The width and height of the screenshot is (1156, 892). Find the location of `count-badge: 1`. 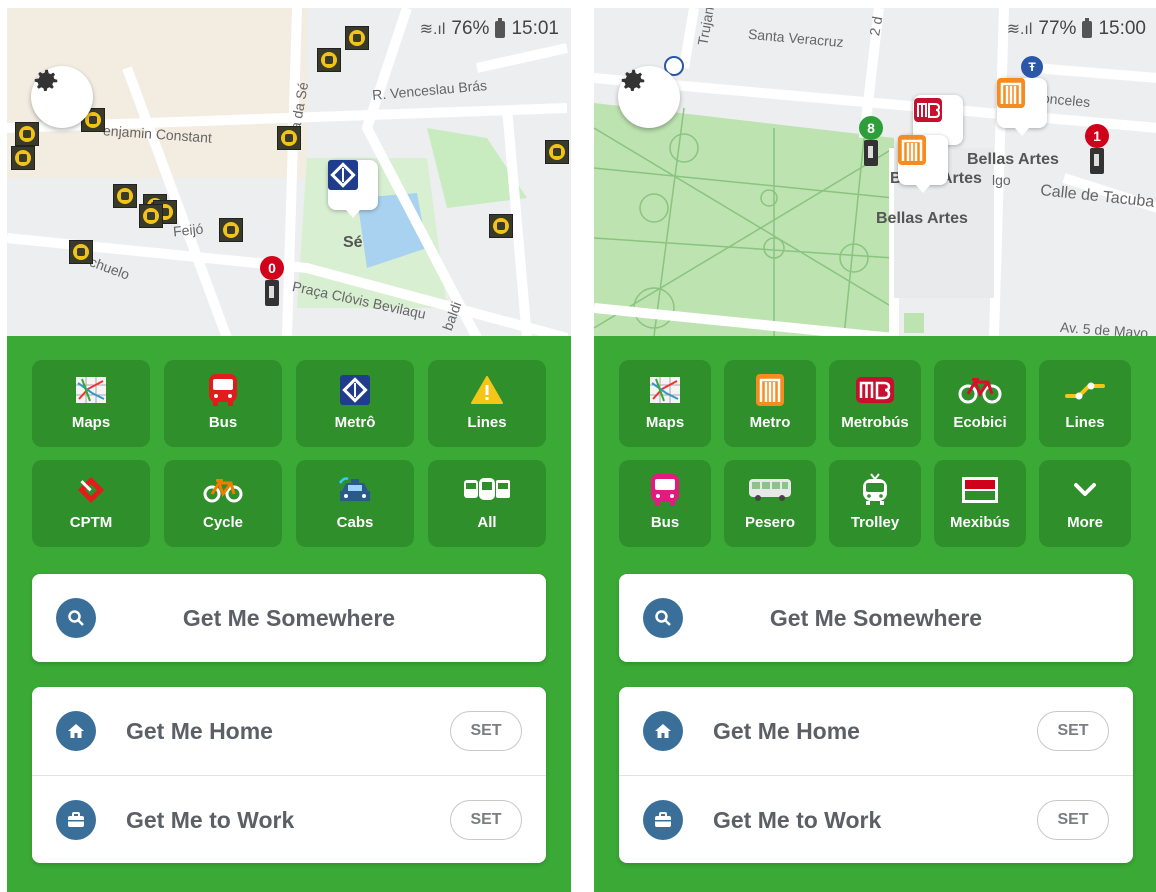

count-badge: 1 is located at coordinates (1097, 136).